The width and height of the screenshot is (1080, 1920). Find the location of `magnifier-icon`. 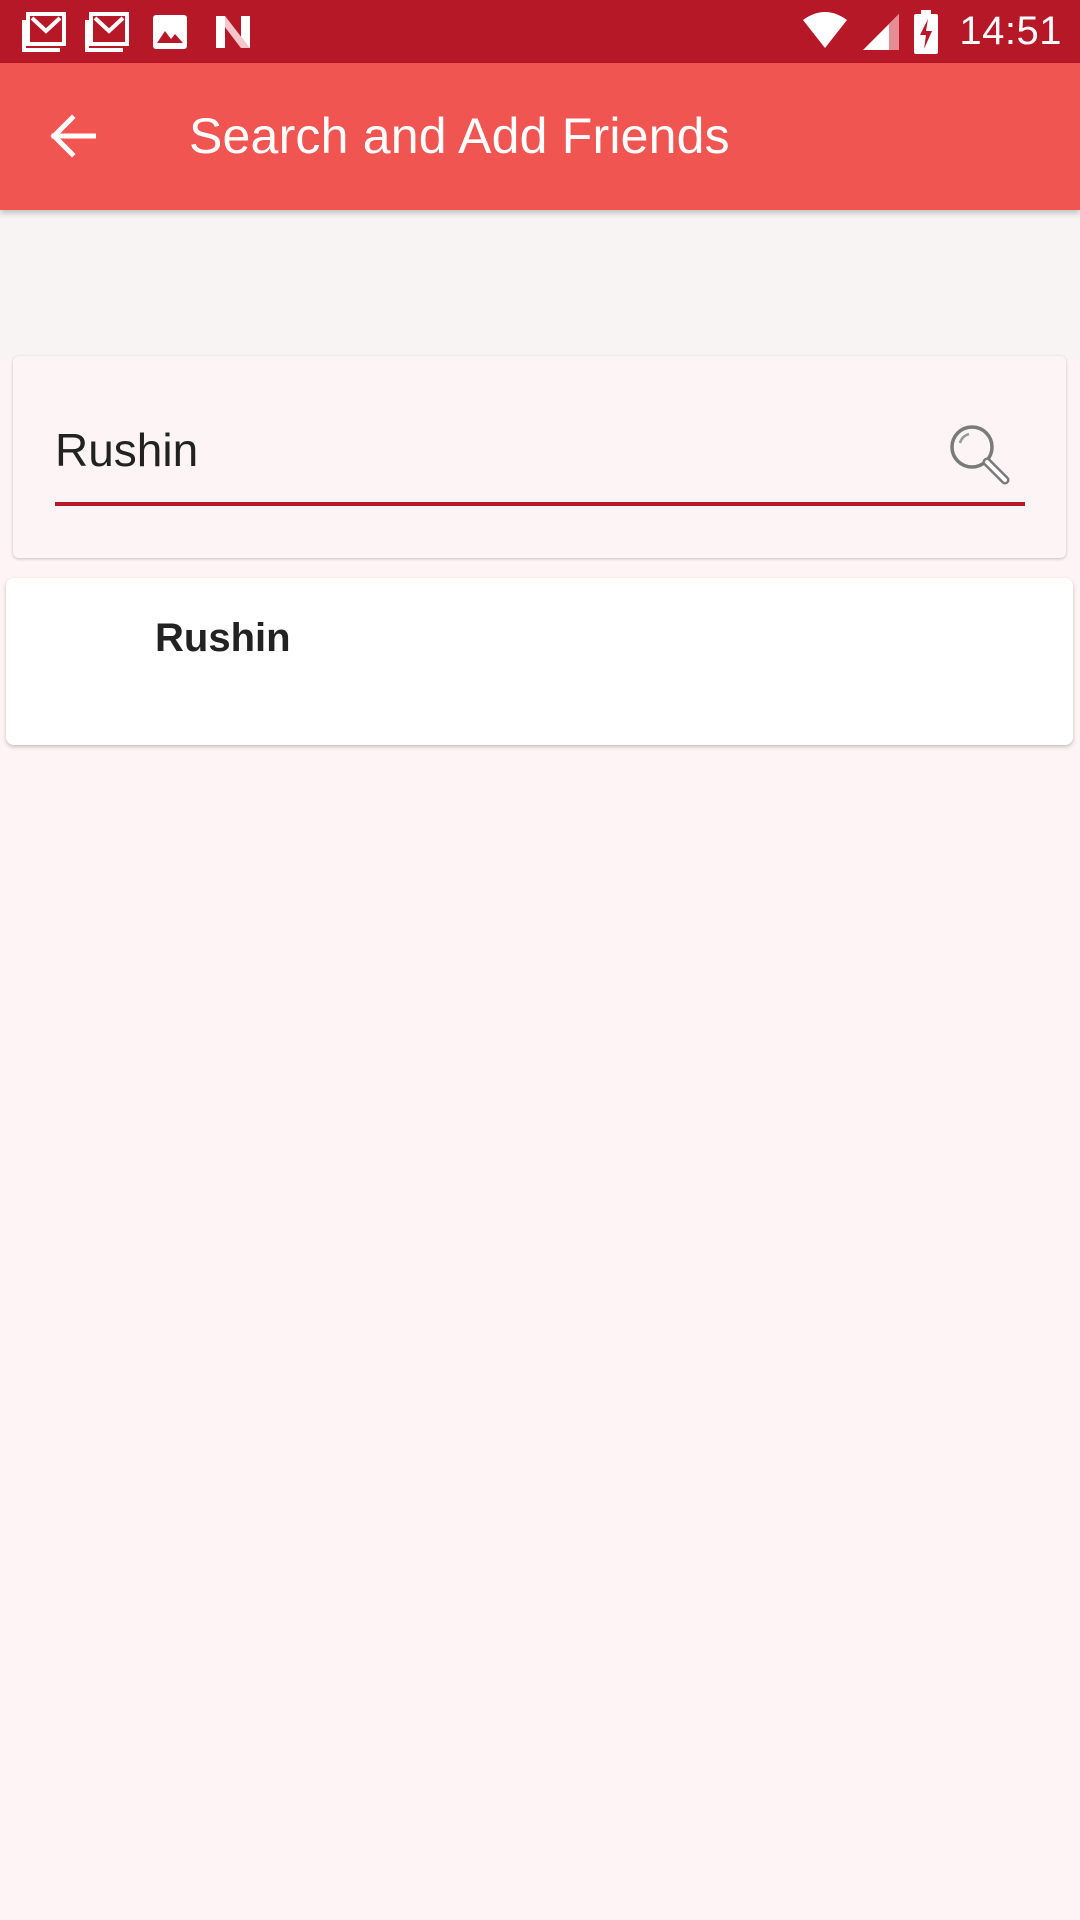

magnifier-icon is located at coordinates (979, 456).